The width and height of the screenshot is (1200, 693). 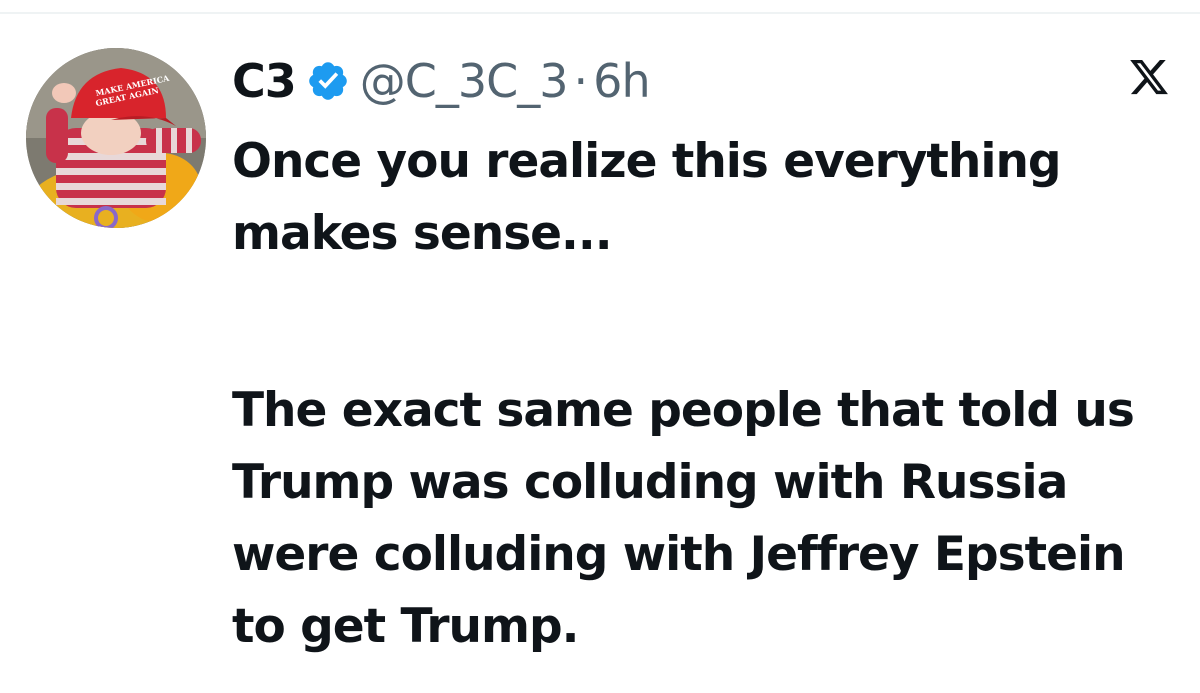 I want to click on verified-badge-icon, so click(x=328, y=81).